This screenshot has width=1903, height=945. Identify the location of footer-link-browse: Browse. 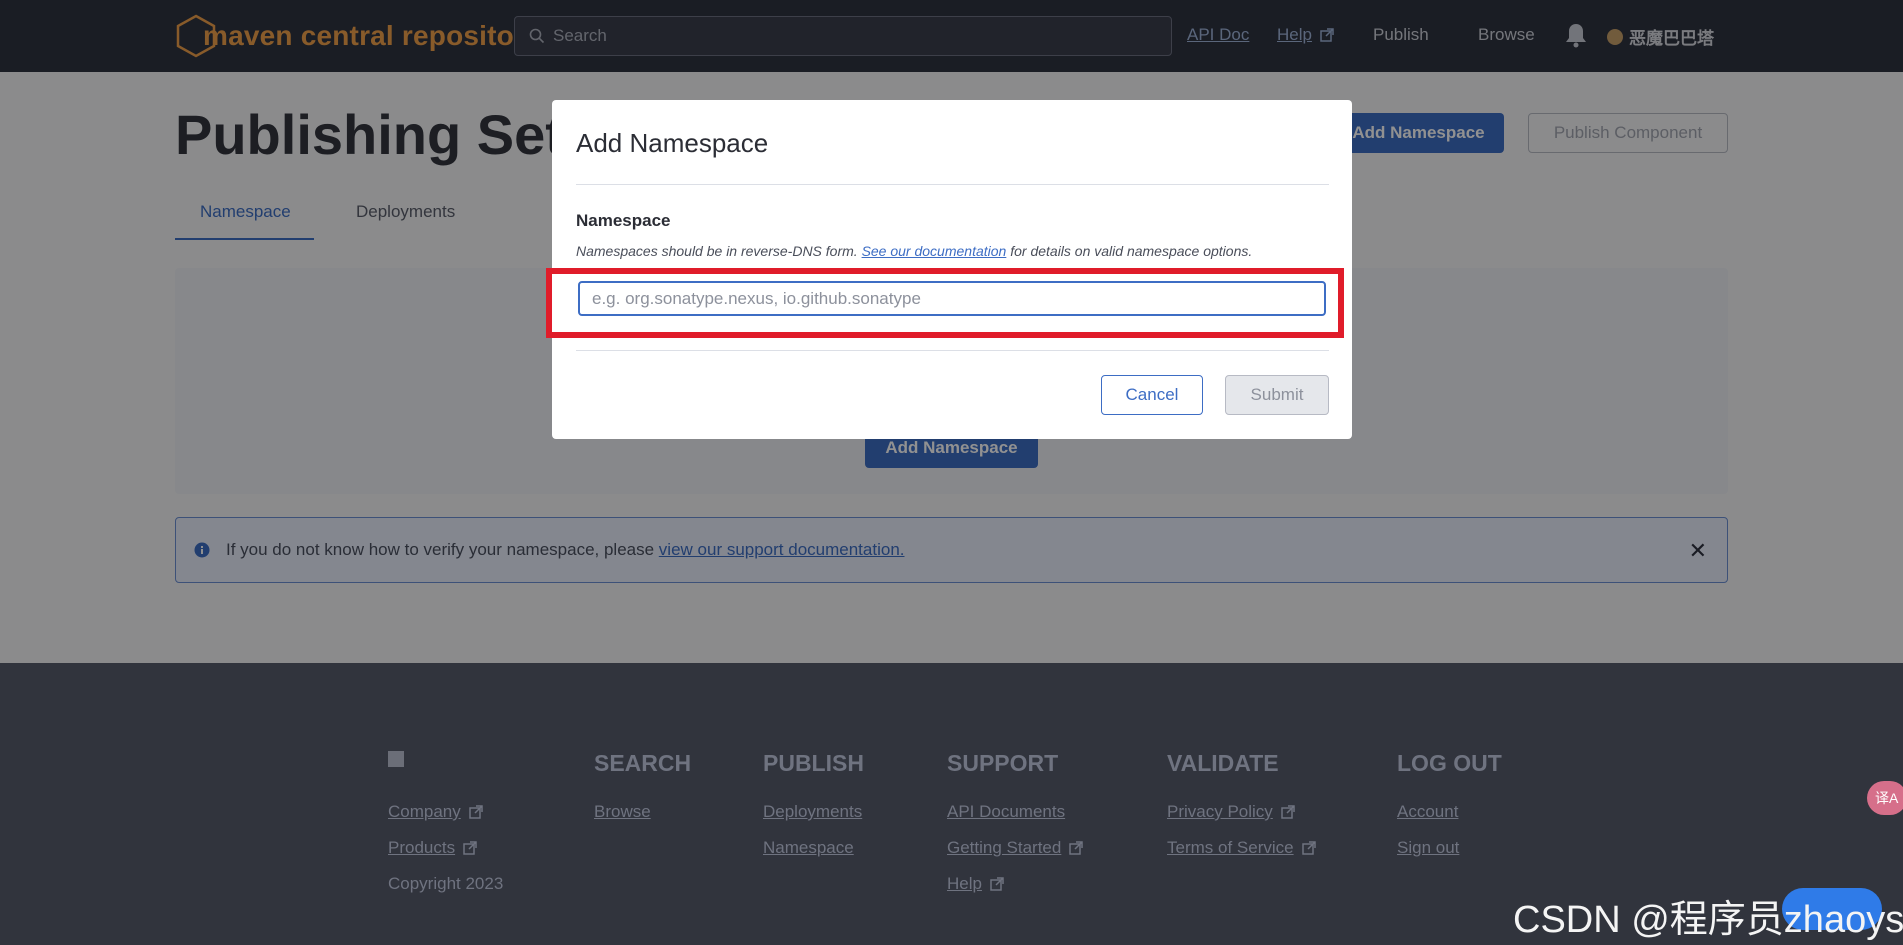
(622, 812).